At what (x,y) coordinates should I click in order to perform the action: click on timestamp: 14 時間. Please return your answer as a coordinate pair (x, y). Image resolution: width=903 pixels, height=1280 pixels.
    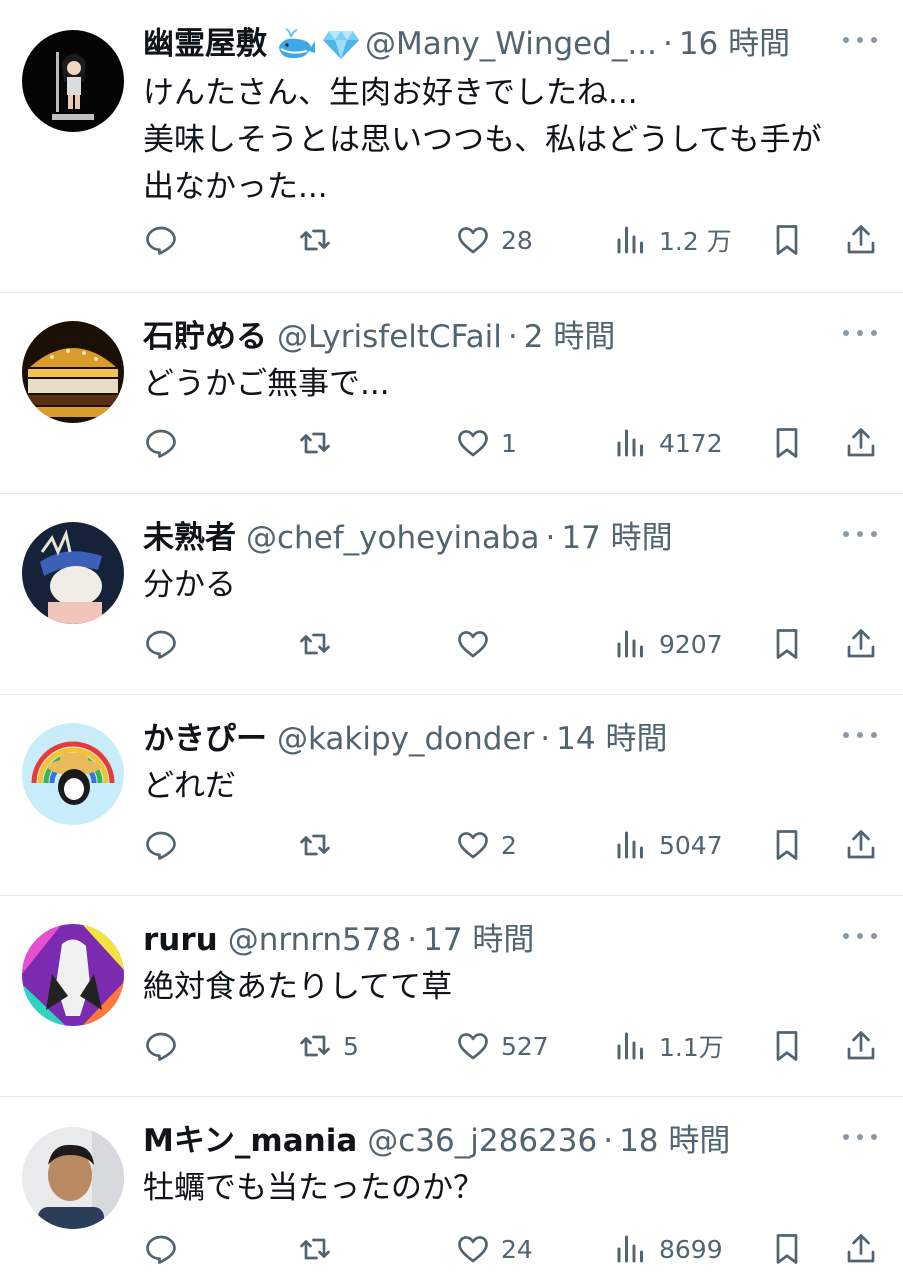
    Looking at the image, I should click on (611, 739).